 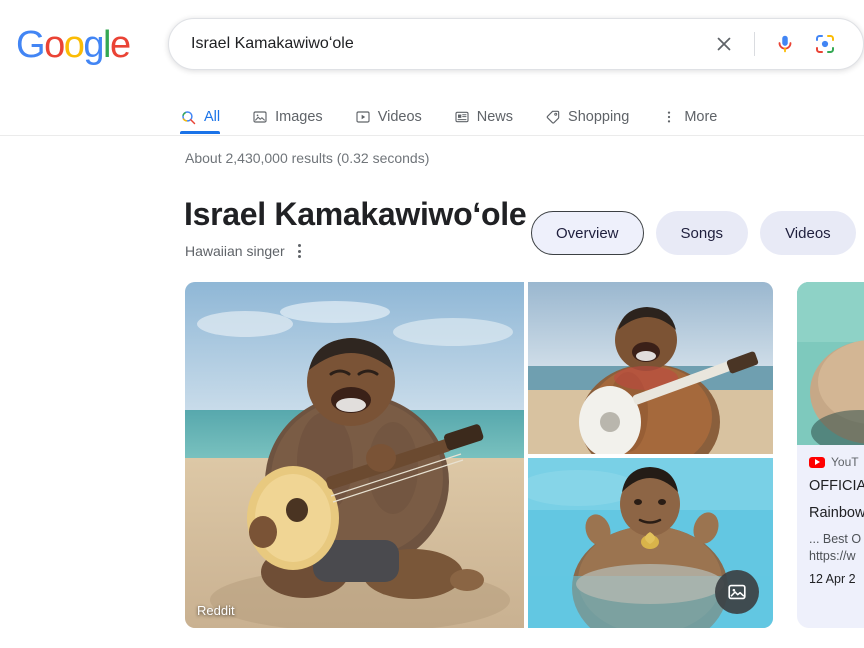 What do you see at coordinates (495, 117) in the screenshot?
I see `tab-news-label: News` at bounding box center [495, 117].